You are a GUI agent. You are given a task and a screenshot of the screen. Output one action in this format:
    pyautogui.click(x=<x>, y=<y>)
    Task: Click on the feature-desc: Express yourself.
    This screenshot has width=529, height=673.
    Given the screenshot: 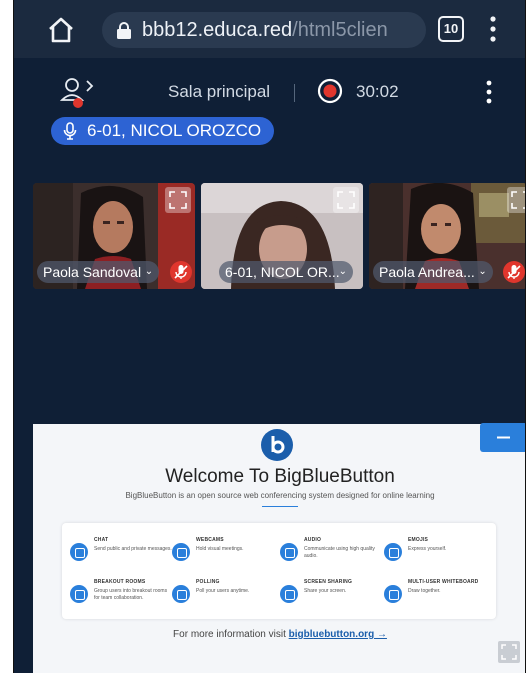 What is the action you would take?
    pyautogui.click(x=427, y=549)
    